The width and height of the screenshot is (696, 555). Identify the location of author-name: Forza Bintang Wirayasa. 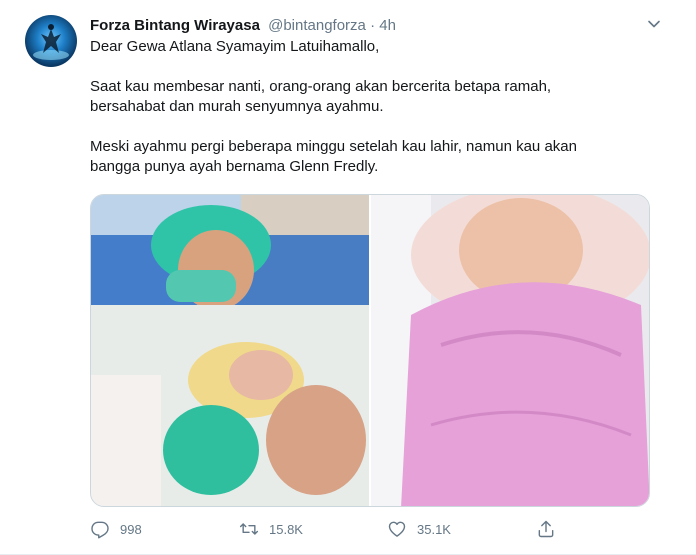
(175, 25).